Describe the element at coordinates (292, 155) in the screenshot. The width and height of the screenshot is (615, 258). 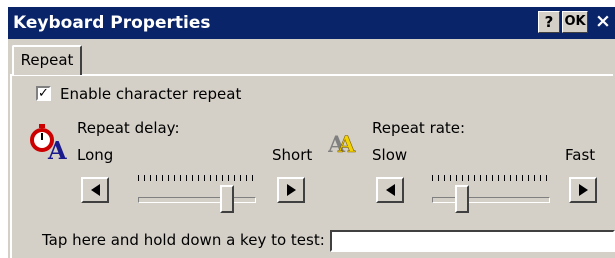
I see `repeat-delay-max-label: Short` at that location.